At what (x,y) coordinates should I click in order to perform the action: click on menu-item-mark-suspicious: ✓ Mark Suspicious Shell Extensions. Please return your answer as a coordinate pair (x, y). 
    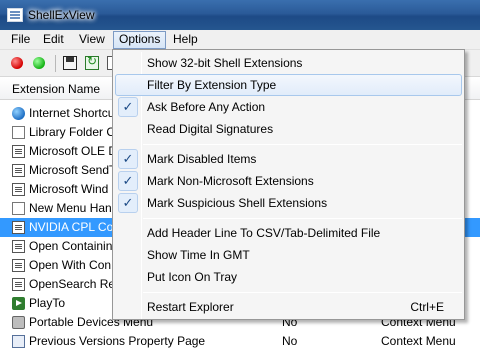
    Looking at the image, I should click on (288, 203).